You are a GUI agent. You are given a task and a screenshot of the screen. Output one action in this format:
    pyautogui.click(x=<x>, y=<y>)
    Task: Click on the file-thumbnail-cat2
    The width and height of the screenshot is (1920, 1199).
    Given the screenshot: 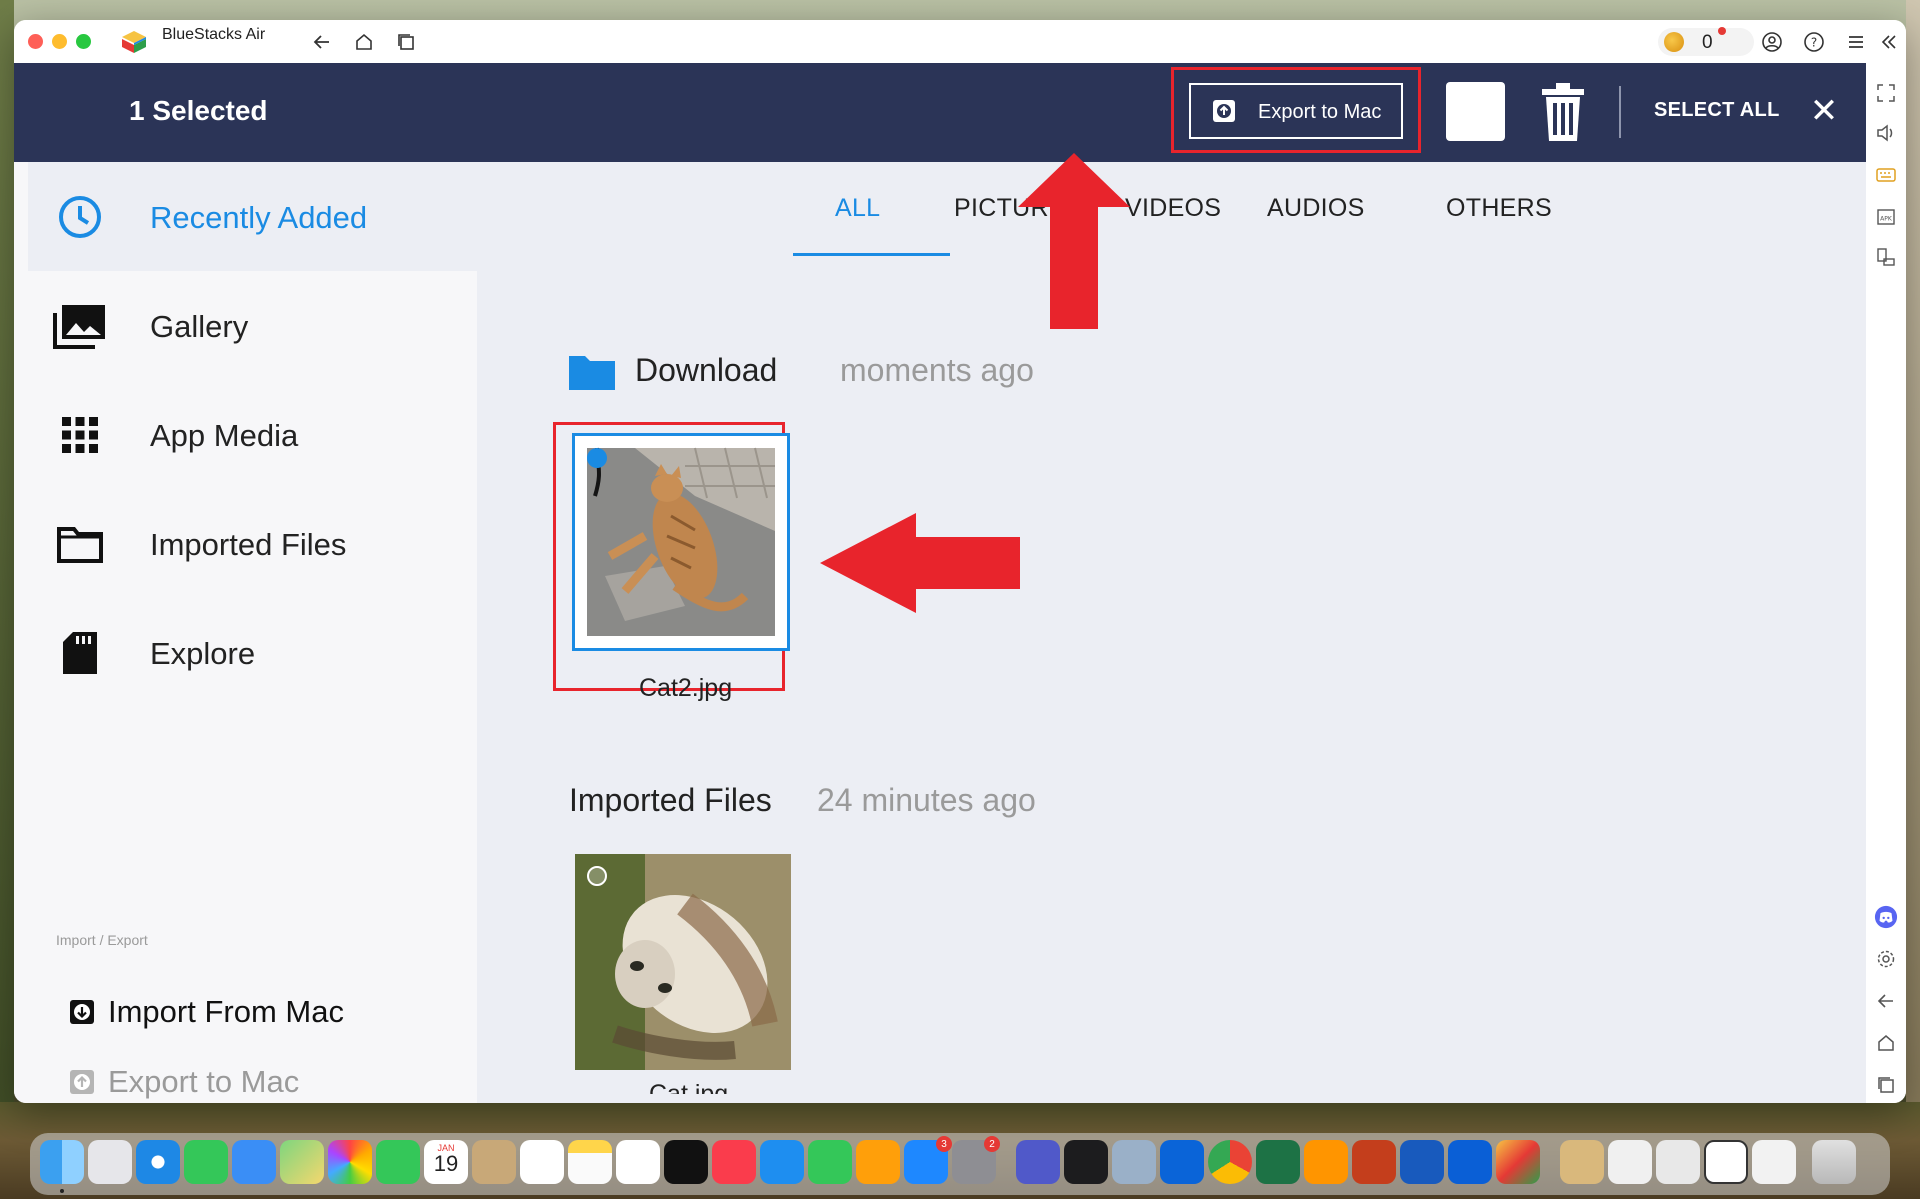 What is the action you would take?
    pyautogui.click(x=681, y=542)
    